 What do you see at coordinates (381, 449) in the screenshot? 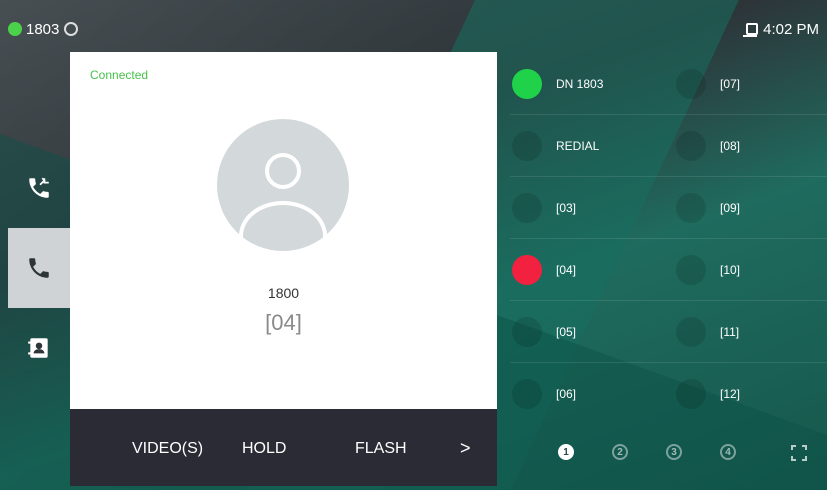
I see `flash-softkey: FLASH` at bounding box center [381, 449].